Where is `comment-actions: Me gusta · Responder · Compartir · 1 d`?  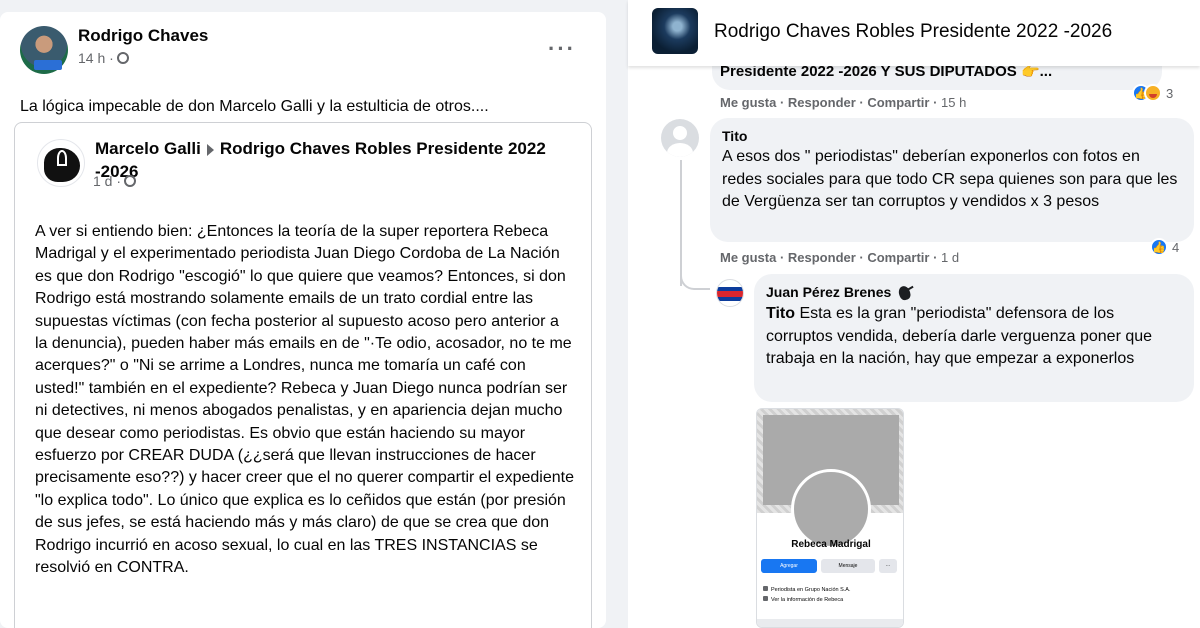 comment-actions: Me gusta · Responder · Compartir · 1 d is located at coordinates (839, 257).